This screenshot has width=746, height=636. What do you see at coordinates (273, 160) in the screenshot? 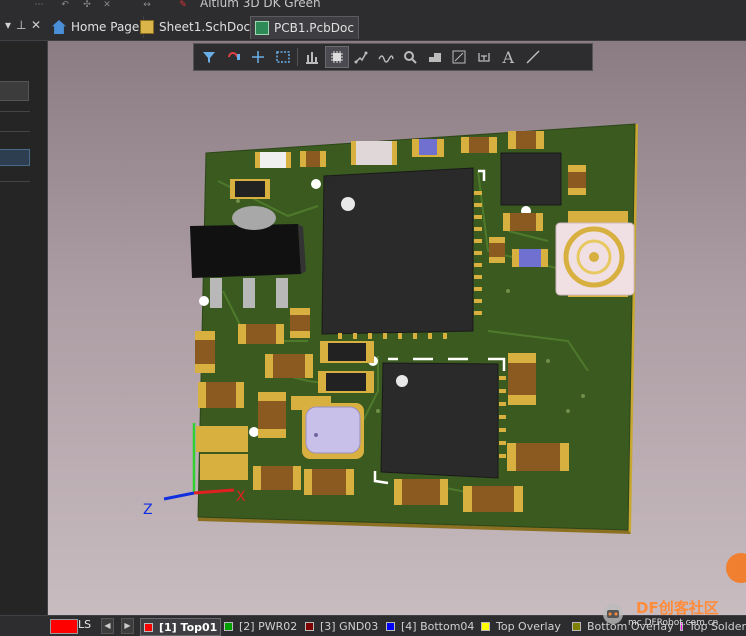
I see `led-white` at bounding box center [273, 160].